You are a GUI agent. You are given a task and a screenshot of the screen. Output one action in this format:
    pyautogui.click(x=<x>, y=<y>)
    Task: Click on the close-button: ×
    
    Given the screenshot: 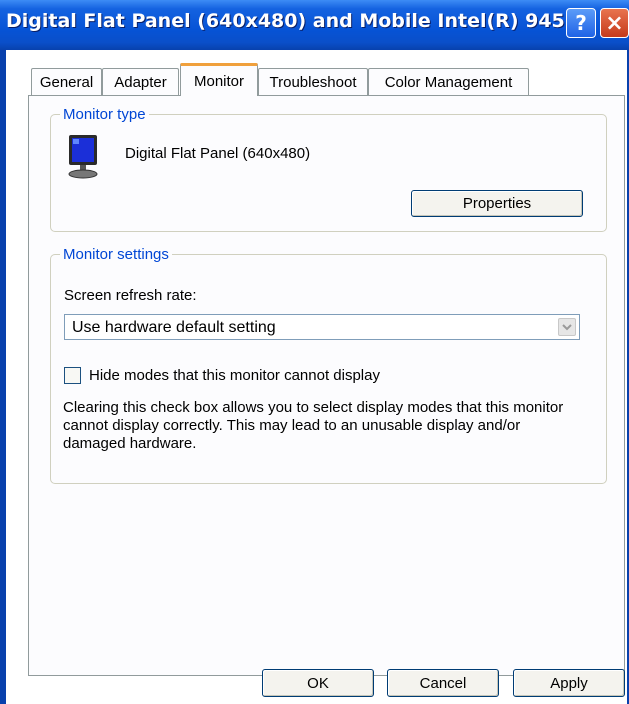 What is the action you would take?
    pyautogui.click(x=614, y=23)
    